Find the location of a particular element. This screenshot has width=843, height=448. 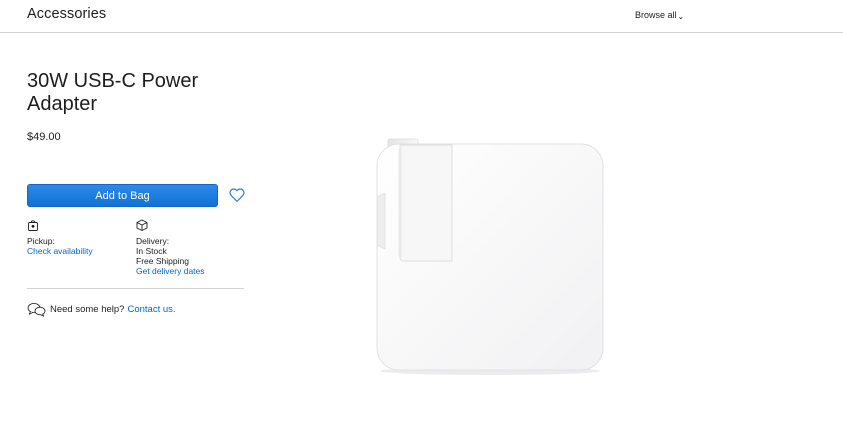

product-title: 30W USB-C Power Adapter is located at coordinates (113, 92).